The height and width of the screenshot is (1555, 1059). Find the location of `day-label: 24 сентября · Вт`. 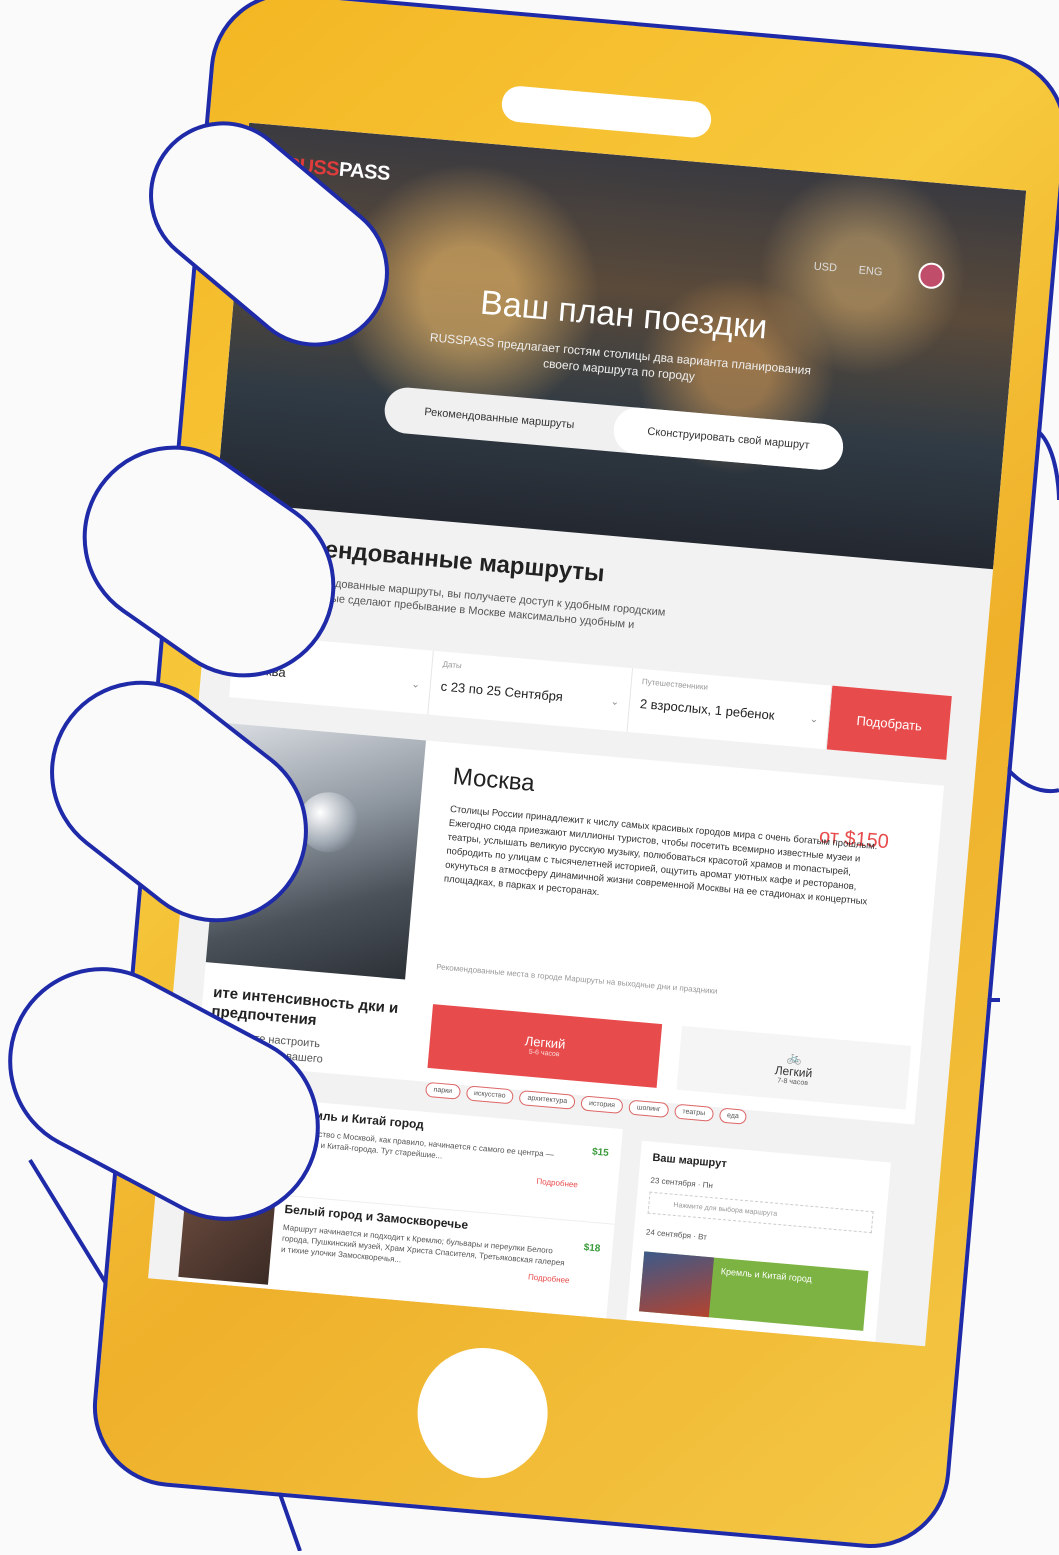

day-label: 24 сентября · Вт is located at coordinates (676, 1234).